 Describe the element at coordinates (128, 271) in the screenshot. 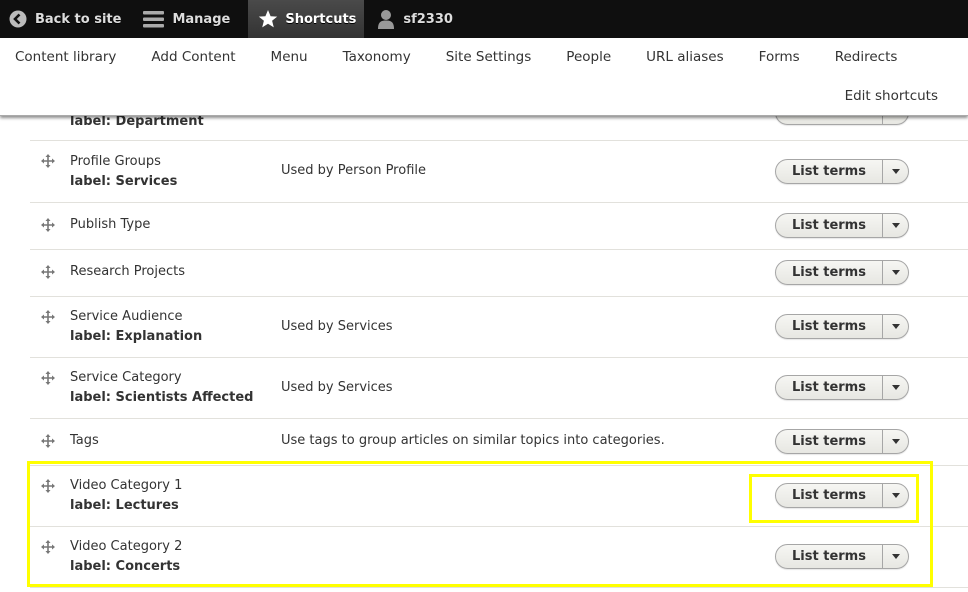

I see `vocabulary-name: Research Projects` at that location.